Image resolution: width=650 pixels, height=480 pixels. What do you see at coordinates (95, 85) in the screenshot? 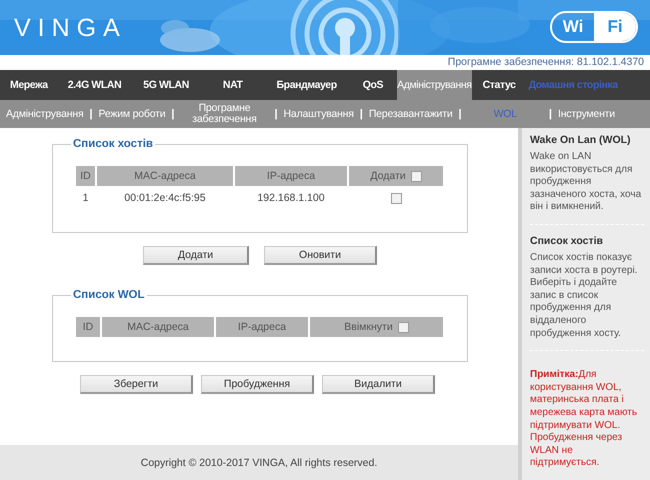
I see `nav-tab: 2.4G WLAN` at bounding box center [95, 85].